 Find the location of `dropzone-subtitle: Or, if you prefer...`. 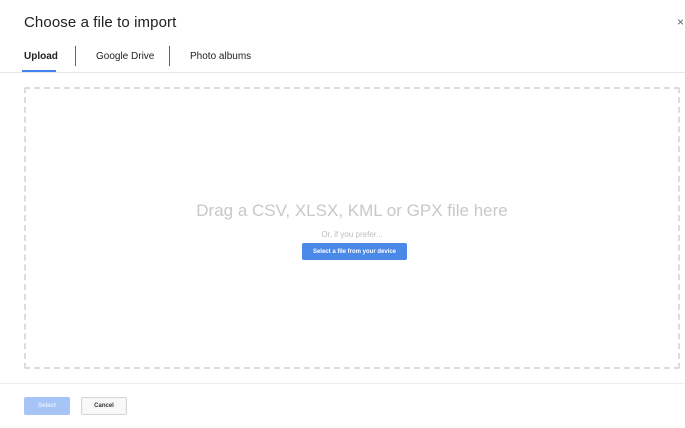

dropzone-subtitle: Or, if you prefer... is located at coordinates (352, 234).